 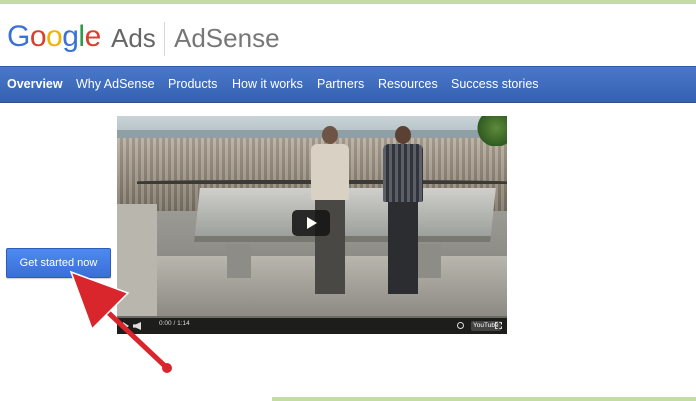 I want to click on header-divider, so click(x=164, y=39).